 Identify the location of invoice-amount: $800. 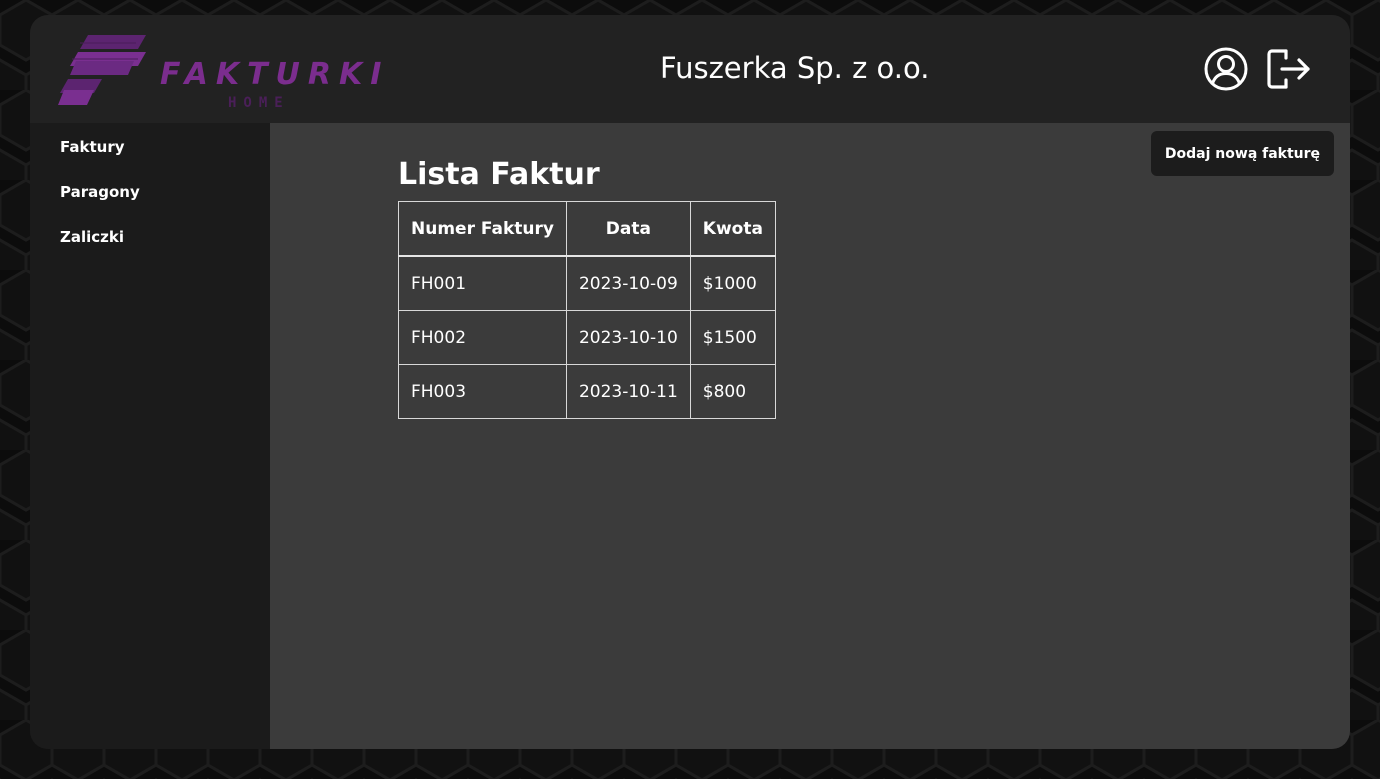
(732, 391).